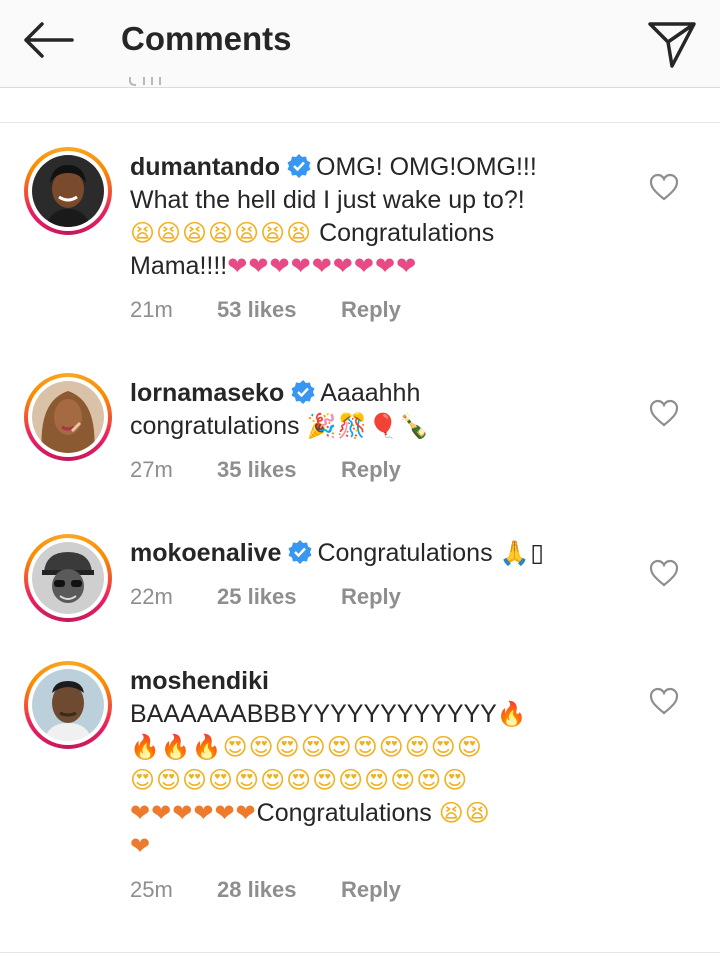 The image size is (720, 956). I want to click on comment-text-line: congratulations, so click(218, 426).